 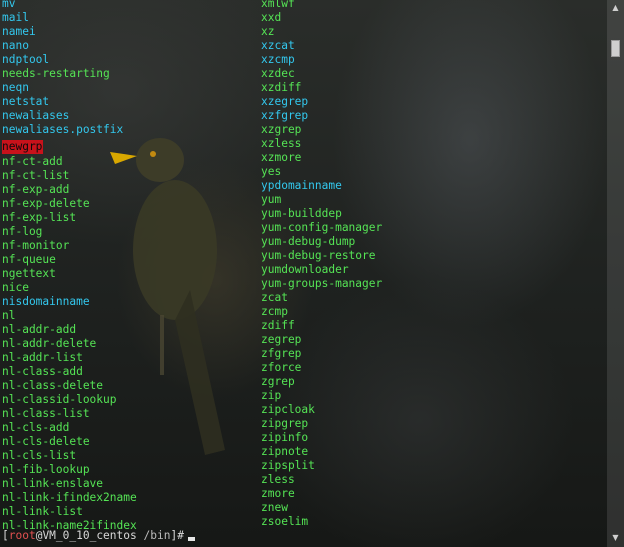 What do you see at coordinates (281, 367) in the screenshot?
I see `command-entry: zforce` at bounding box center [281, 367].